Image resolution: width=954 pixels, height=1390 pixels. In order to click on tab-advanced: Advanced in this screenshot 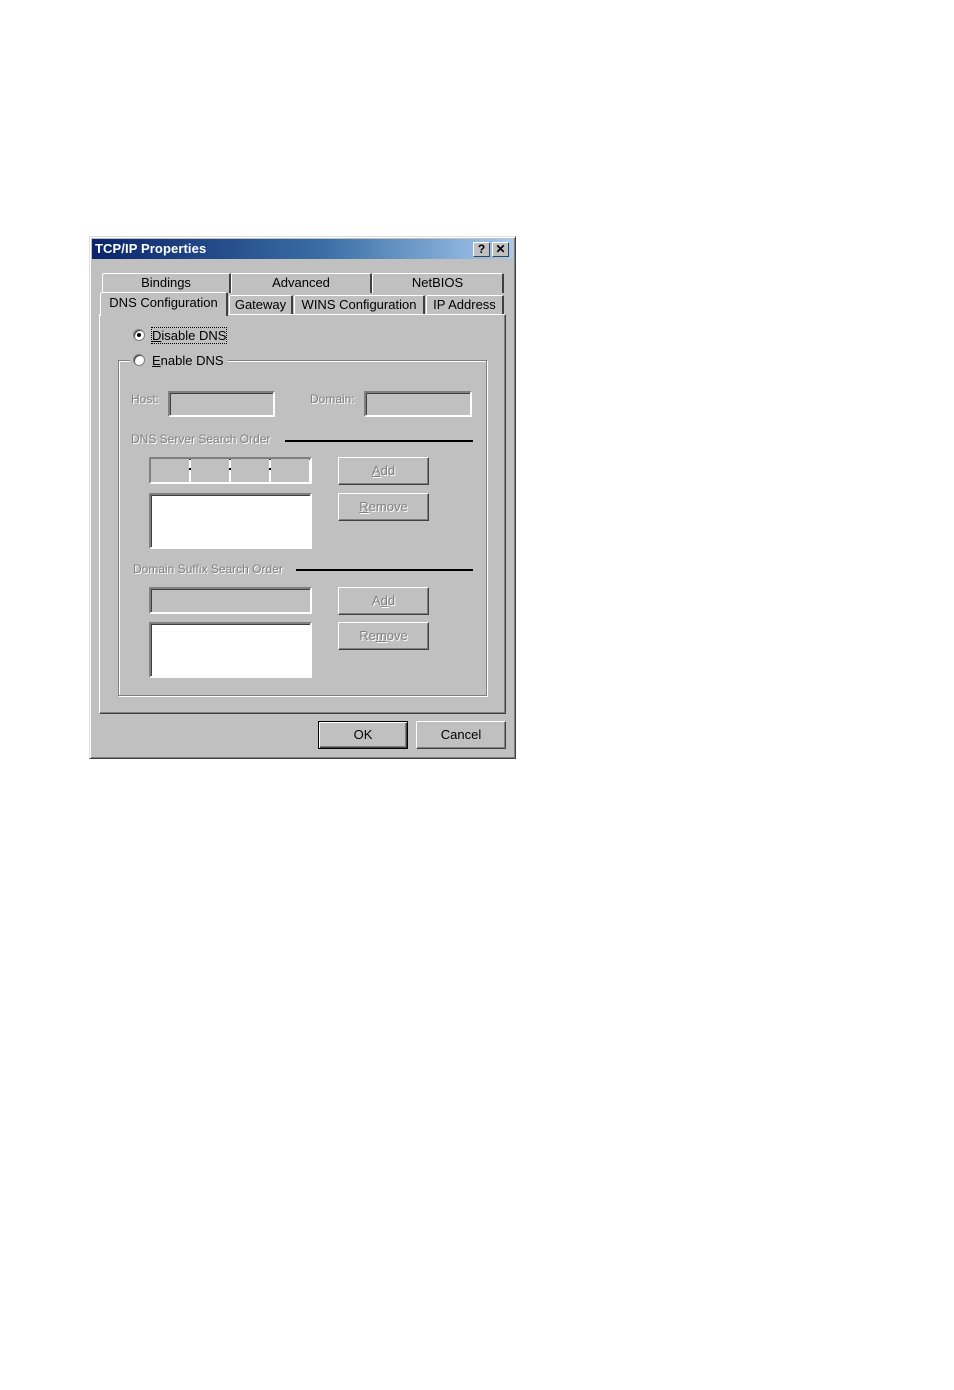, I will do `click(301, 283)`.